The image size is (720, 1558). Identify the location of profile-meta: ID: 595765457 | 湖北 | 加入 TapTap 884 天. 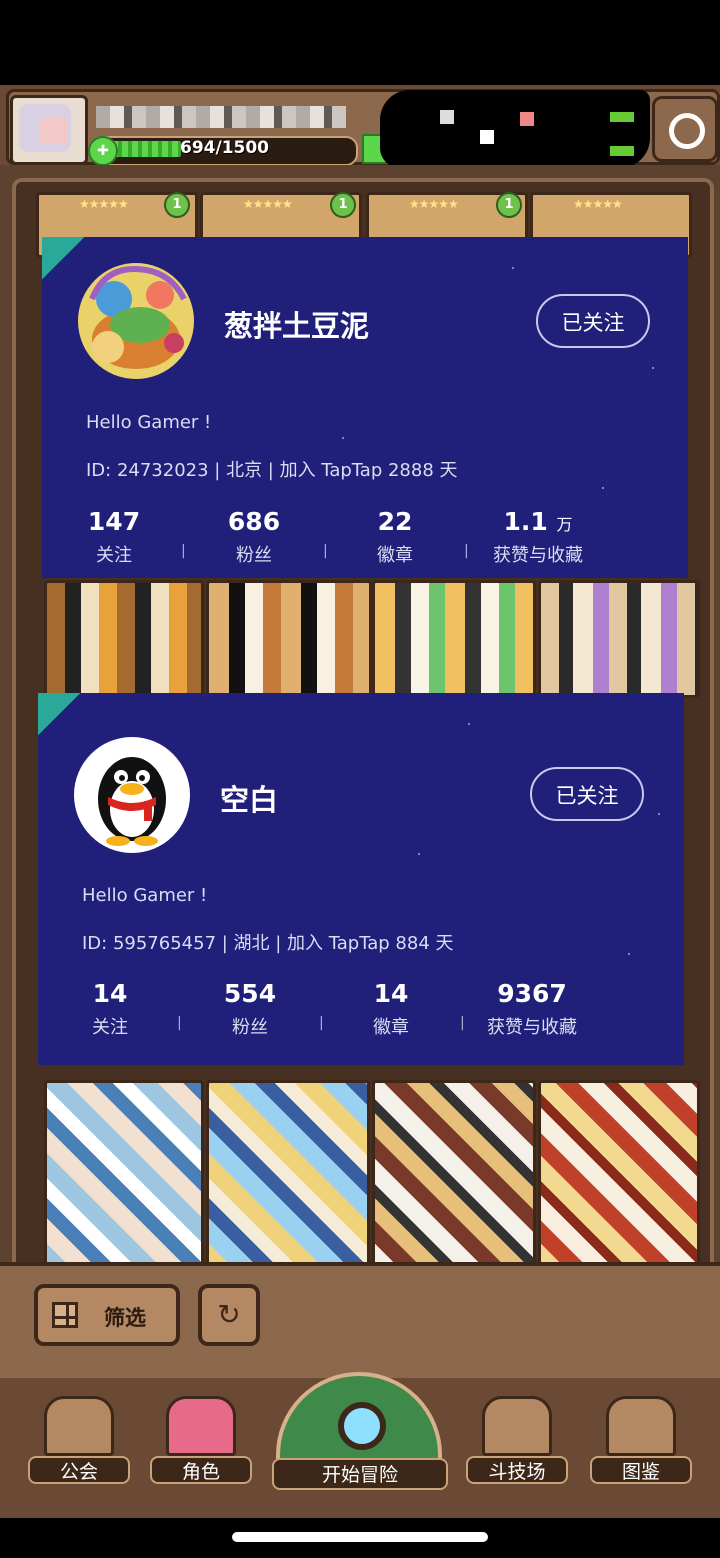
(268, 943).